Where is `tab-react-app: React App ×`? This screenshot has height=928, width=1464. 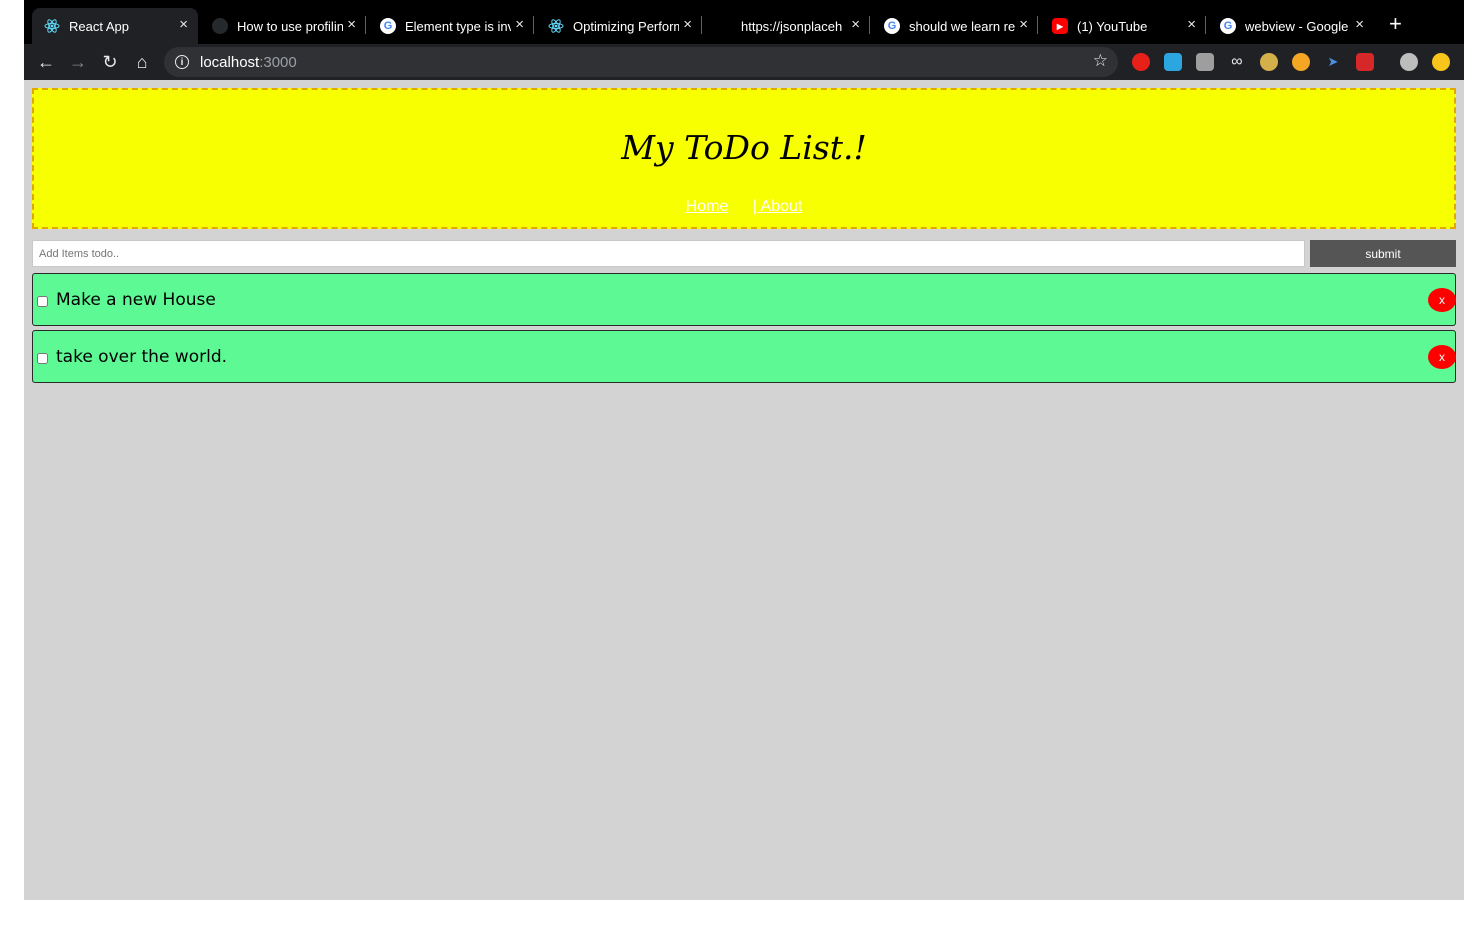 tab-react-app: React App × is located at coordinates (115, 26).